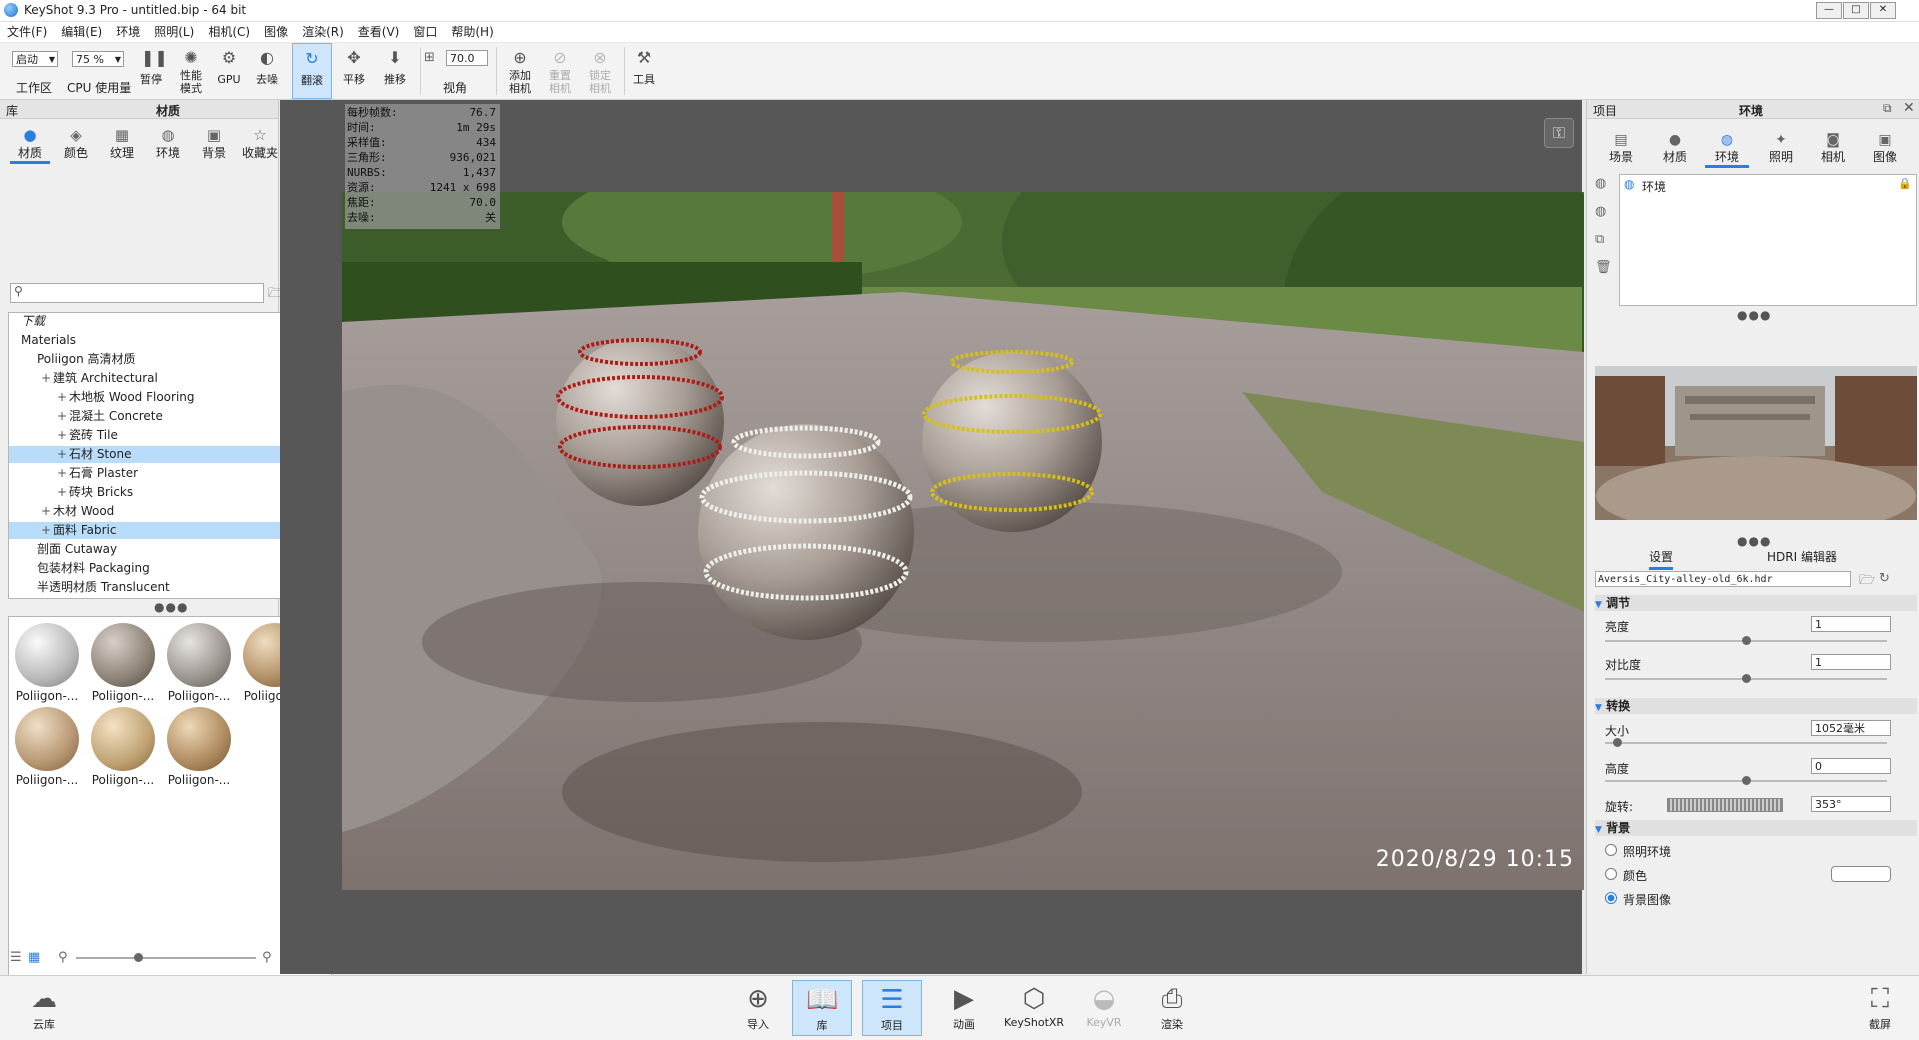  What do you see at coordinates (323, 32) in the screenshot?
I see `menu-render: 渲染(R)` at bounding box center [323, 32].